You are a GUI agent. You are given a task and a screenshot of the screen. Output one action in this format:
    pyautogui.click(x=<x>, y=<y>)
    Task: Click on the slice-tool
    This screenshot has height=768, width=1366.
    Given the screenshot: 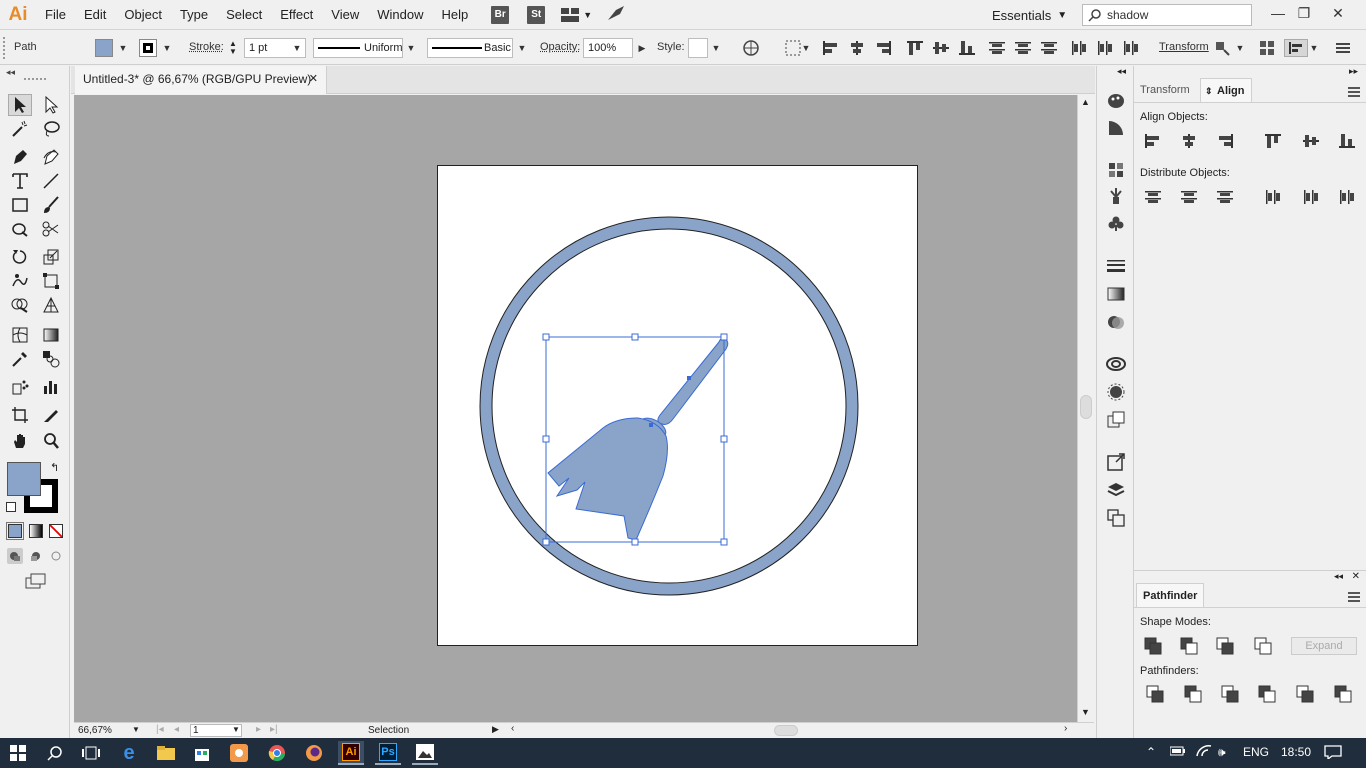 What is the action you would take?
    pyautogui.click(x=51, y=415)
    